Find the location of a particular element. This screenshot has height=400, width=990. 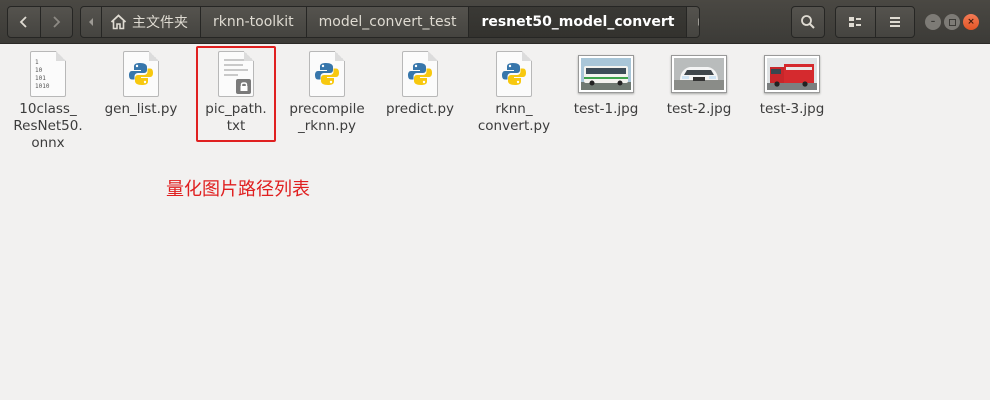

breadcrumb-current-folder: resnet50_model_convert is located at coordinates (577, 22).